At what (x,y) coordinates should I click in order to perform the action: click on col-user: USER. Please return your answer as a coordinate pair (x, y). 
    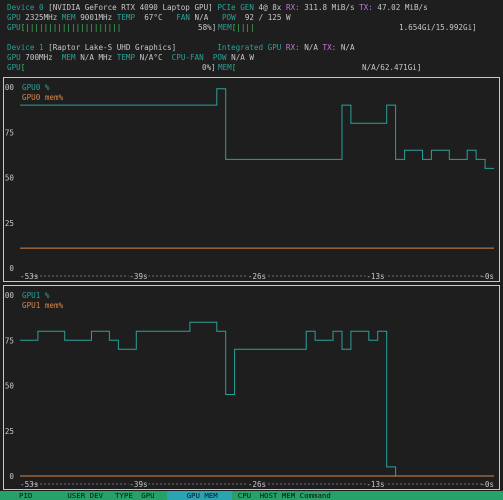
    Looking at the image, I should click on (76, 495).